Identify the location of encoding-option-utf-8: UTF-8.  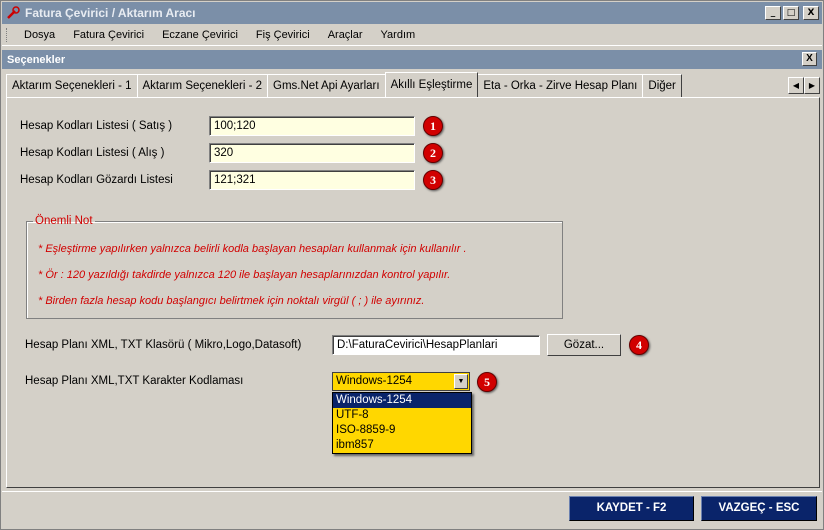
(402, 415).